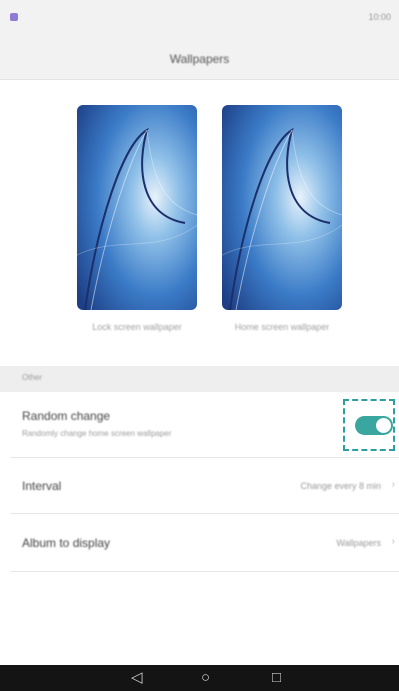  I want to click on section-header: Other, so click(199, 379).